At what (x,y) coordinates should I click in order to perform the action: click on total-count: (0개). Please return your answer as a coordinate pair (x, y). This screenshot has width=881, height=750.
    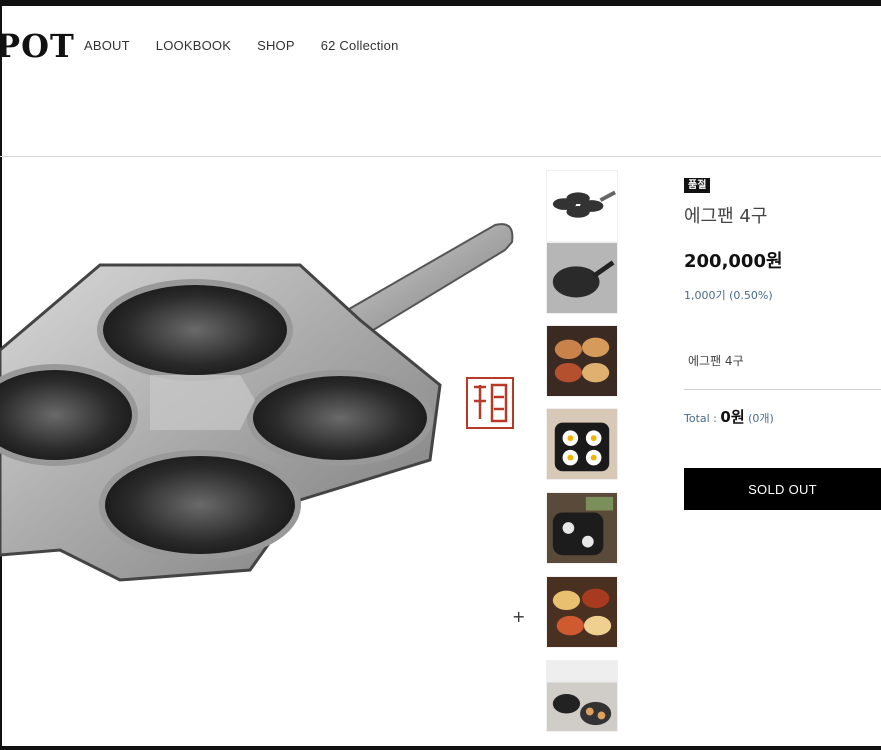
    Looking at the image, I should click on (759, 418).